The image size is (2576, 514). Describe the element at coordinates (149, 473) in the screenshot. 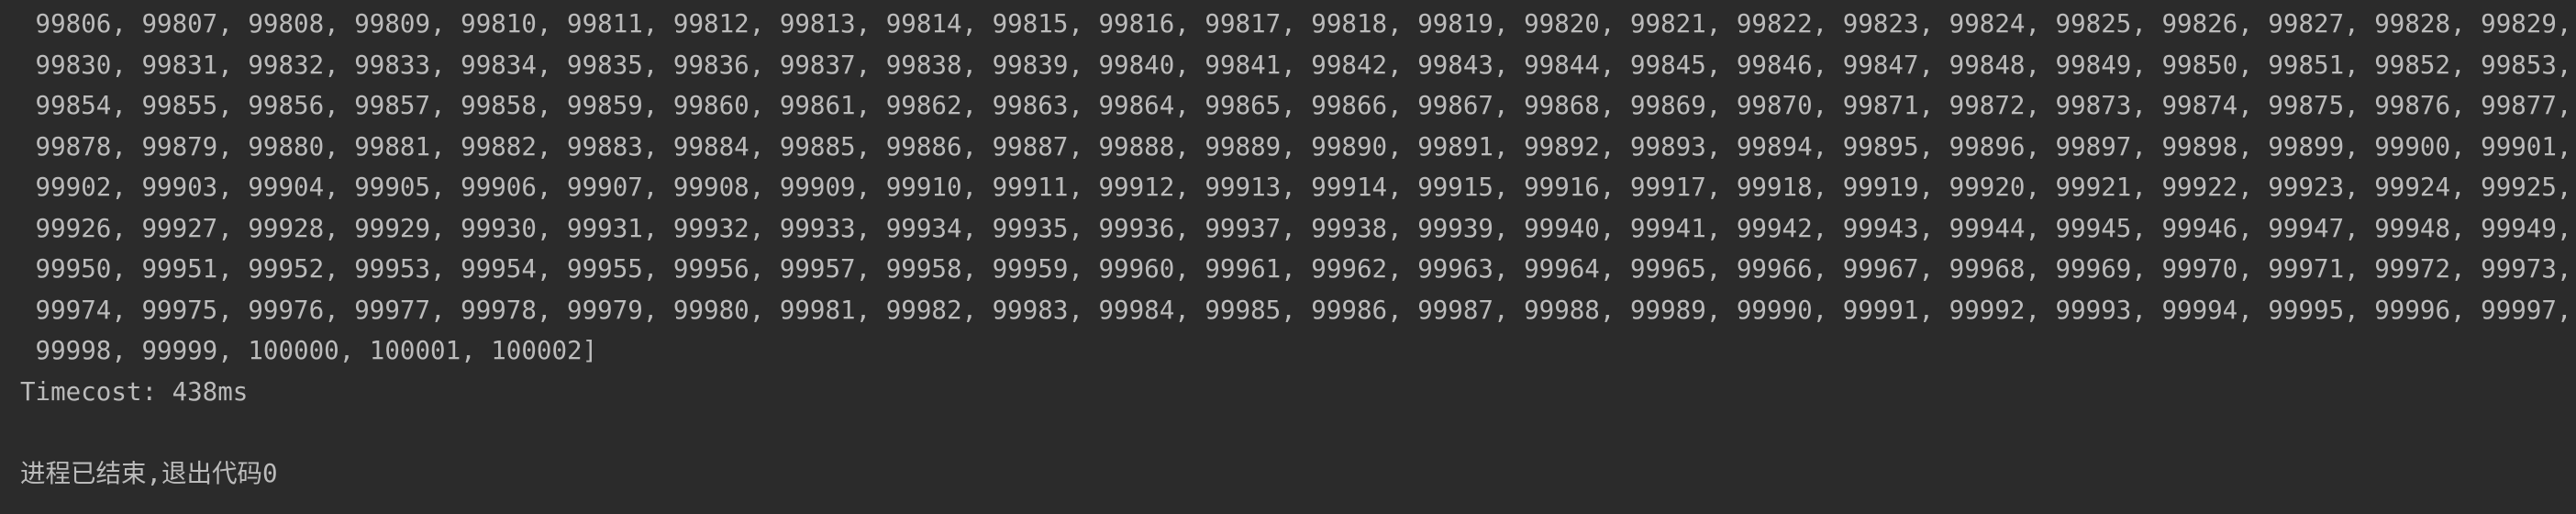

I see `process-exit-message: 进程已结束,退出代码0` at that location.